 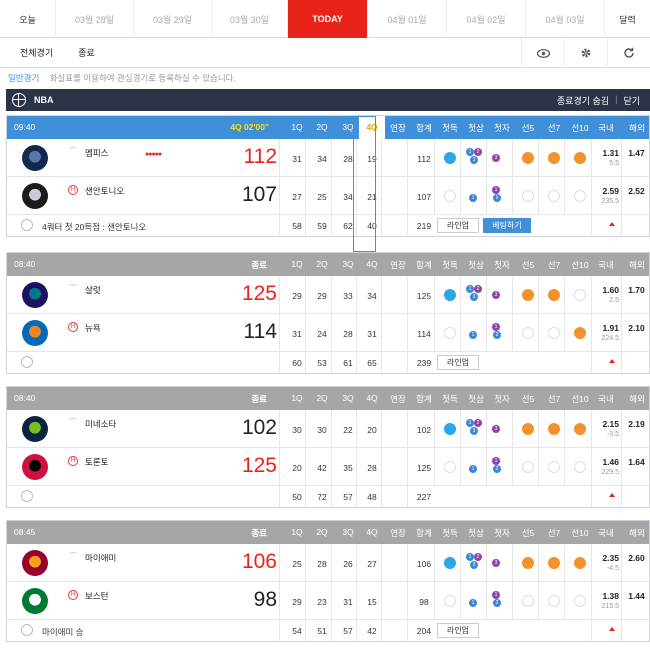 I want to click on column-header: 1Q, so click(x=297, y=264).